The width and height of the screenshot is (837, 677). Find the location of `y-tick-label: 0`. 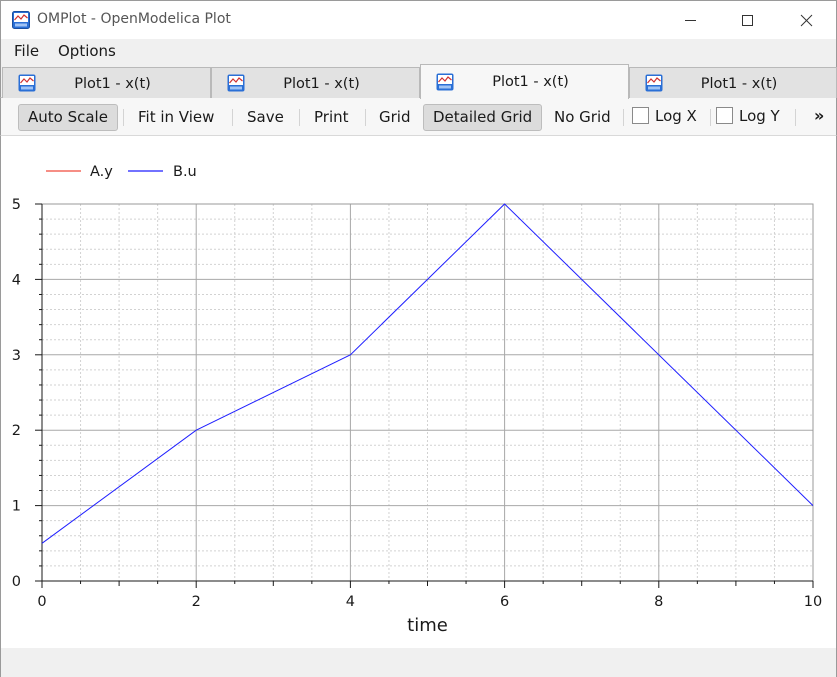

y-tick-label: 0 is located at coordinates (16, 582).